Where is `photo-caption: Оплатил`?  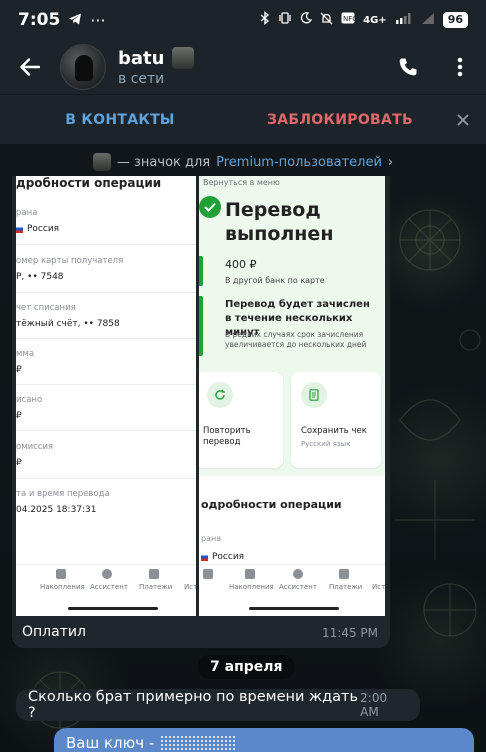 photo-caption: Оплатил is located at coordinates (54, 632).